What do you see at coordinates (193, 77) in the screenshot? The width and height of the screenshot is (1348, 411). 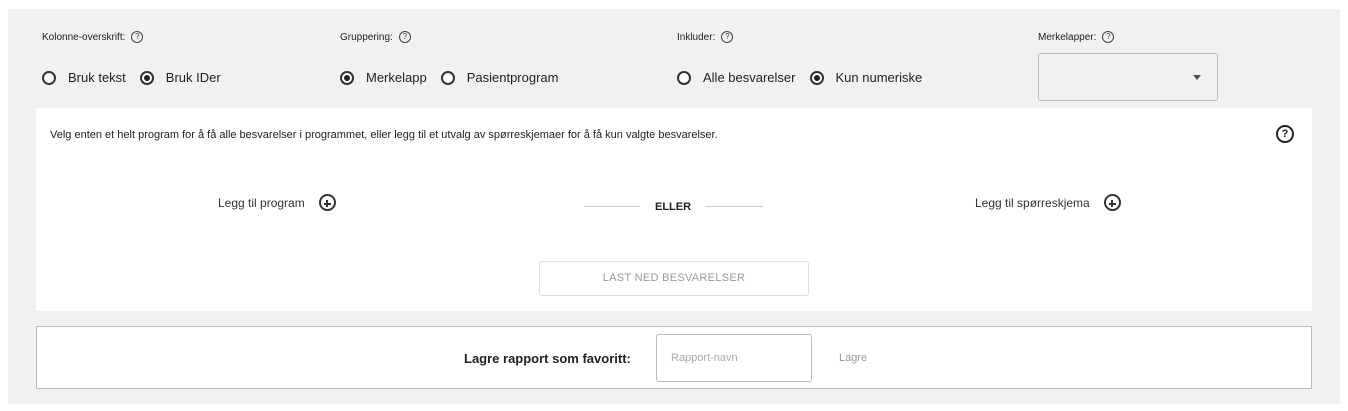 I see `radio-label: Bruk IDer` at bounding box center [193, 77].